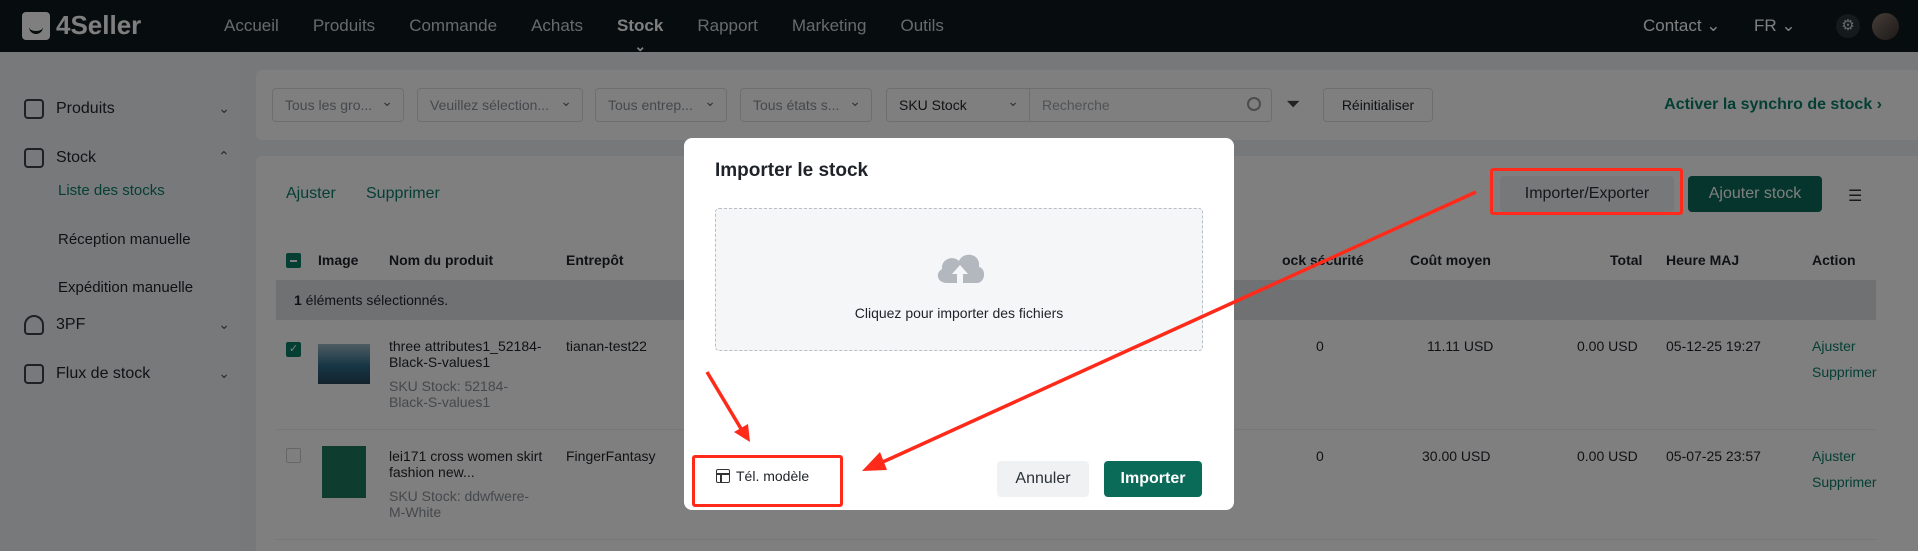 This screenshot has width=1918, height=551. Describe the element at coordinates (1586, 191) in the screenshot. I see `annotation-box-import-export` at that location.